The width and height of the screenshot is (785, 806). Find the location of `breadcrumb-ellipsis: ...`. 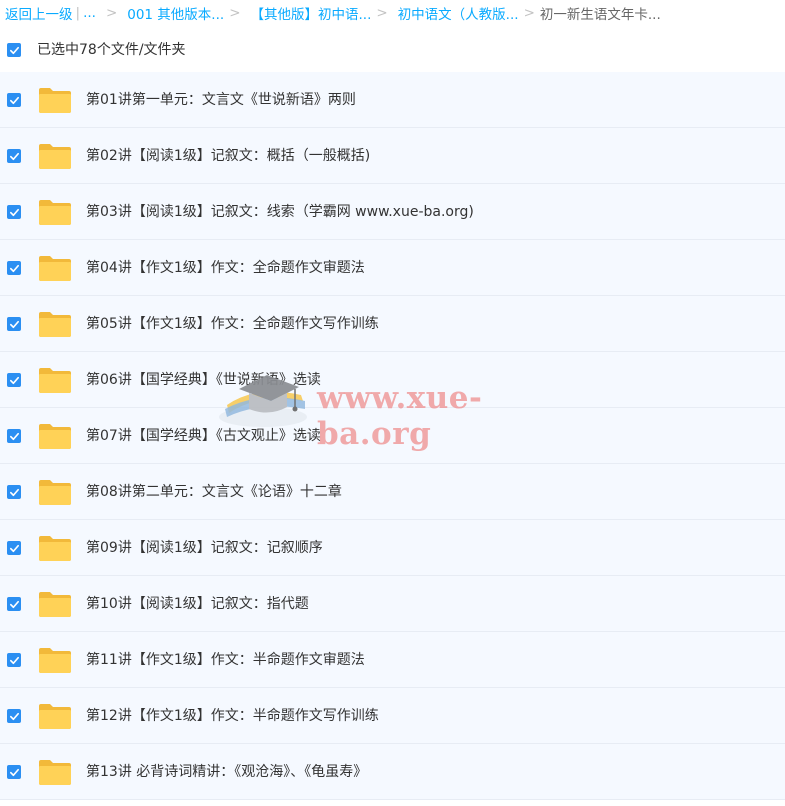

breadcrumb-ellipsis: ... is located at coordinates (92, 13).